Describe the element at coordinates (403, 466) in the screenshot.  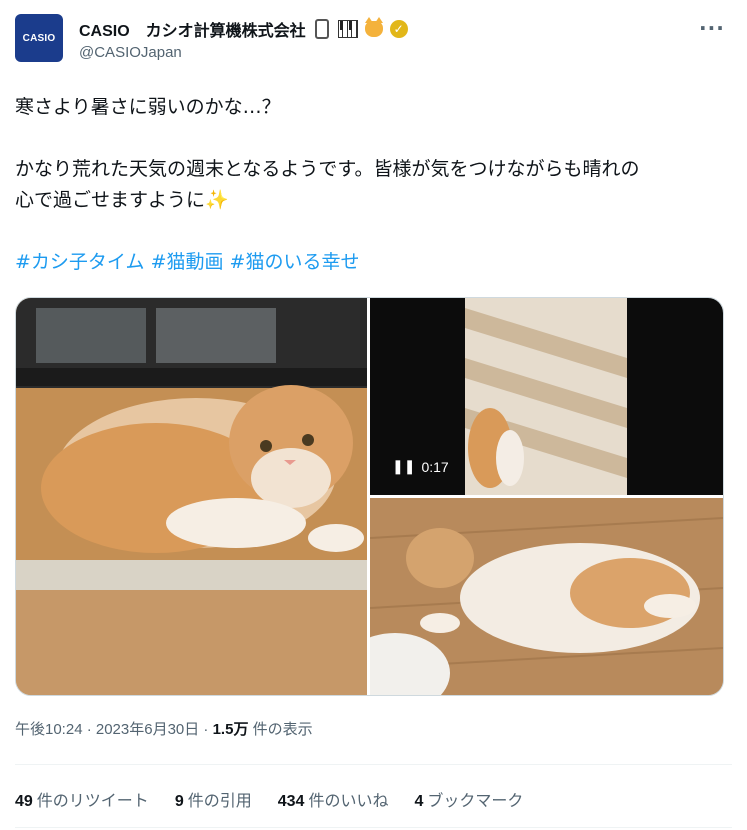
I see `pause-icon: ❚❚` at that location.